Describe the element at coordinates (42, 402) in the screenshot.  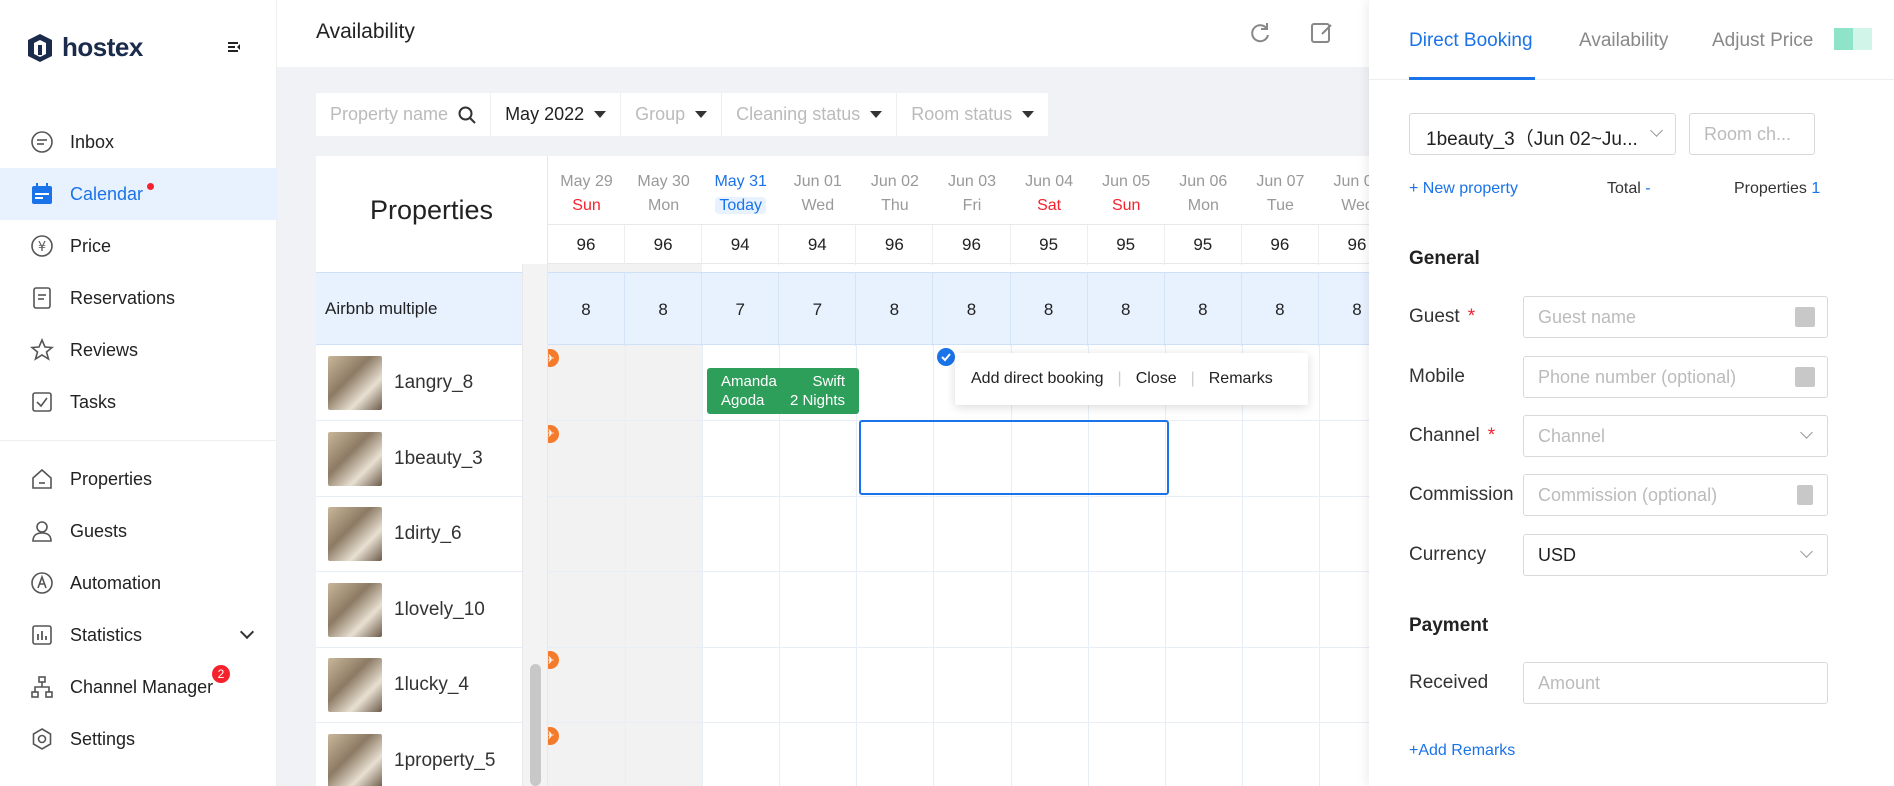
I see `checkbox-icon` at that location.